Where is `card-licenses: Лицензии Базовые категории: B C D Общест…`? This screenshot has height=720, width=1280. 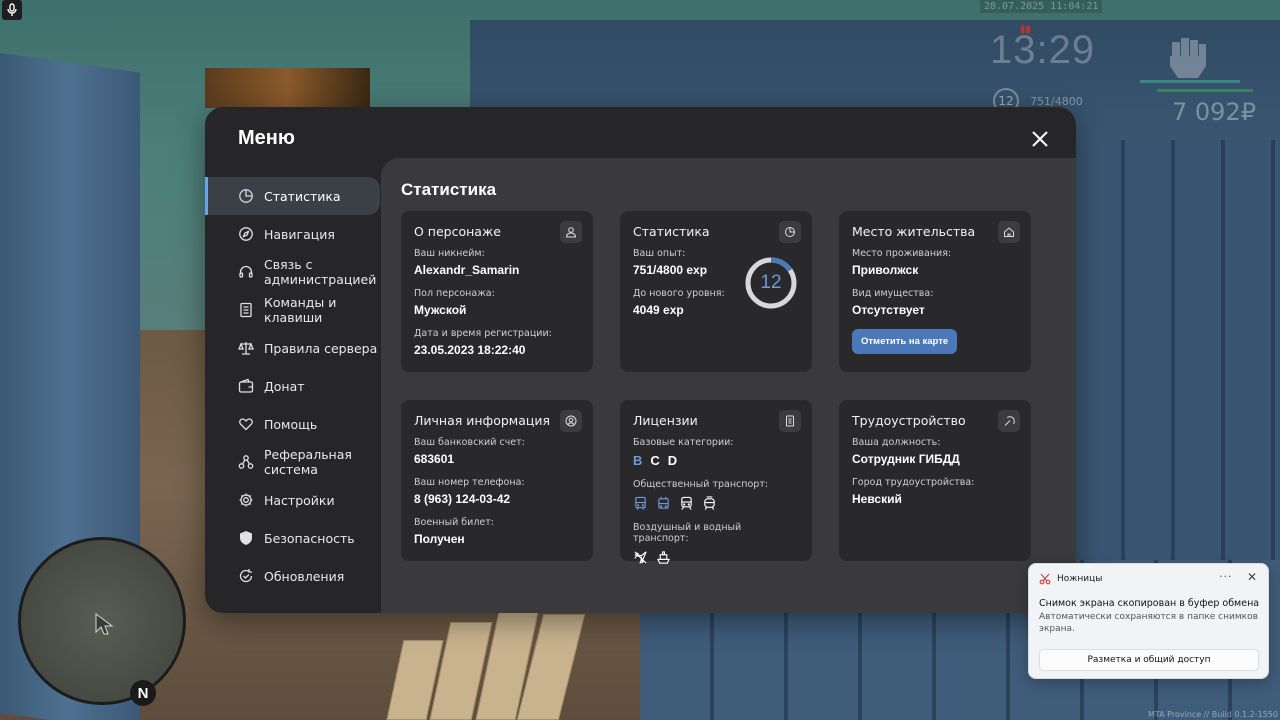
card-licenses: Лицензии Базовые категории: B C D Общест… is located at coordinates (716, 482).